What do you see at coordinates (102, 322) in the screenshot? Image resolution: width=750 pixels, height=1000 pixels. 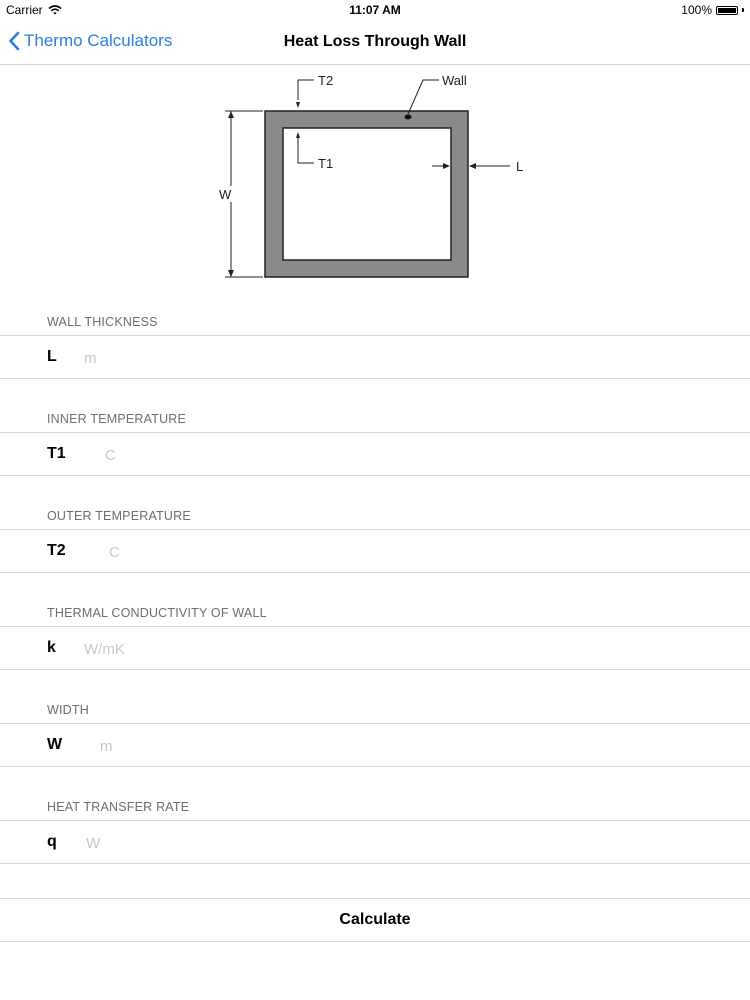 I see `wall-thickness-header: WALL THICKNESS` at bounding box center [102, 322].